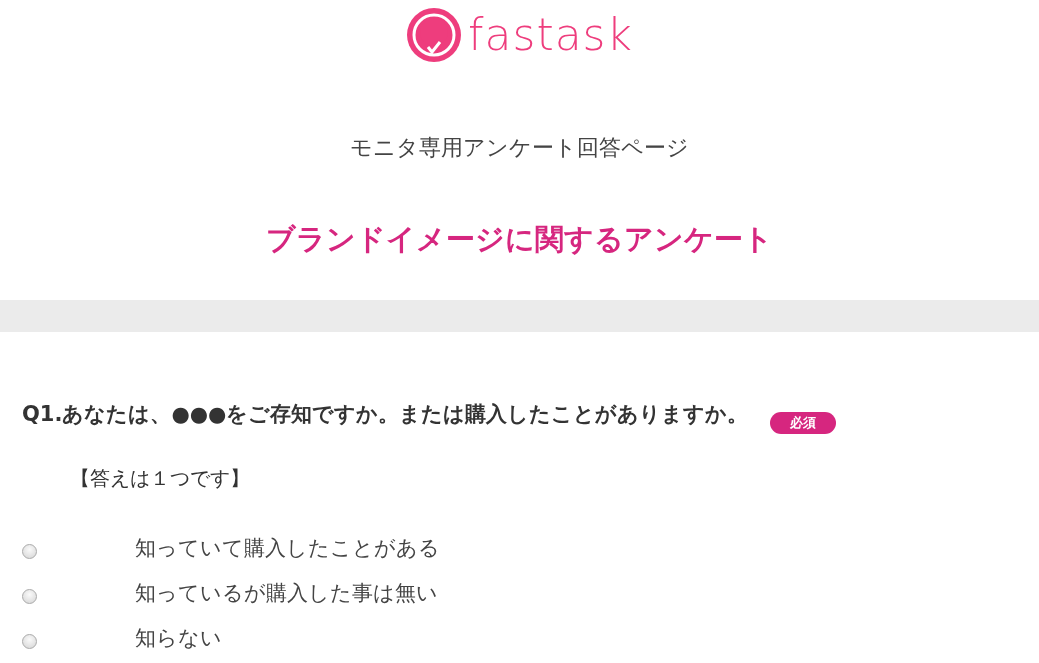 The image size is (1039, 663). Describe the element at coordinates (519, 148) in the screenshot. I see `page-subtitle: モニタ専用アンケート回答ページ` at that location.